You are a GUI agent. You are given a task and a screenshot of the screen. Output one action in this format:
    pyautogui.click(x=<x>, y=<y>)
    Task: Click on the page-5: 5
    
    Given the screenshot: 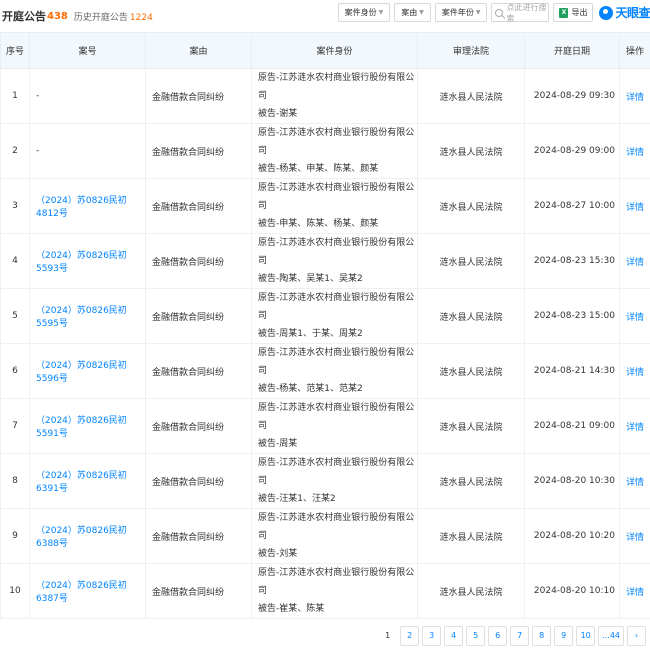 What is the action you would take?
    pyautogui.click(x=476, y=636)
    